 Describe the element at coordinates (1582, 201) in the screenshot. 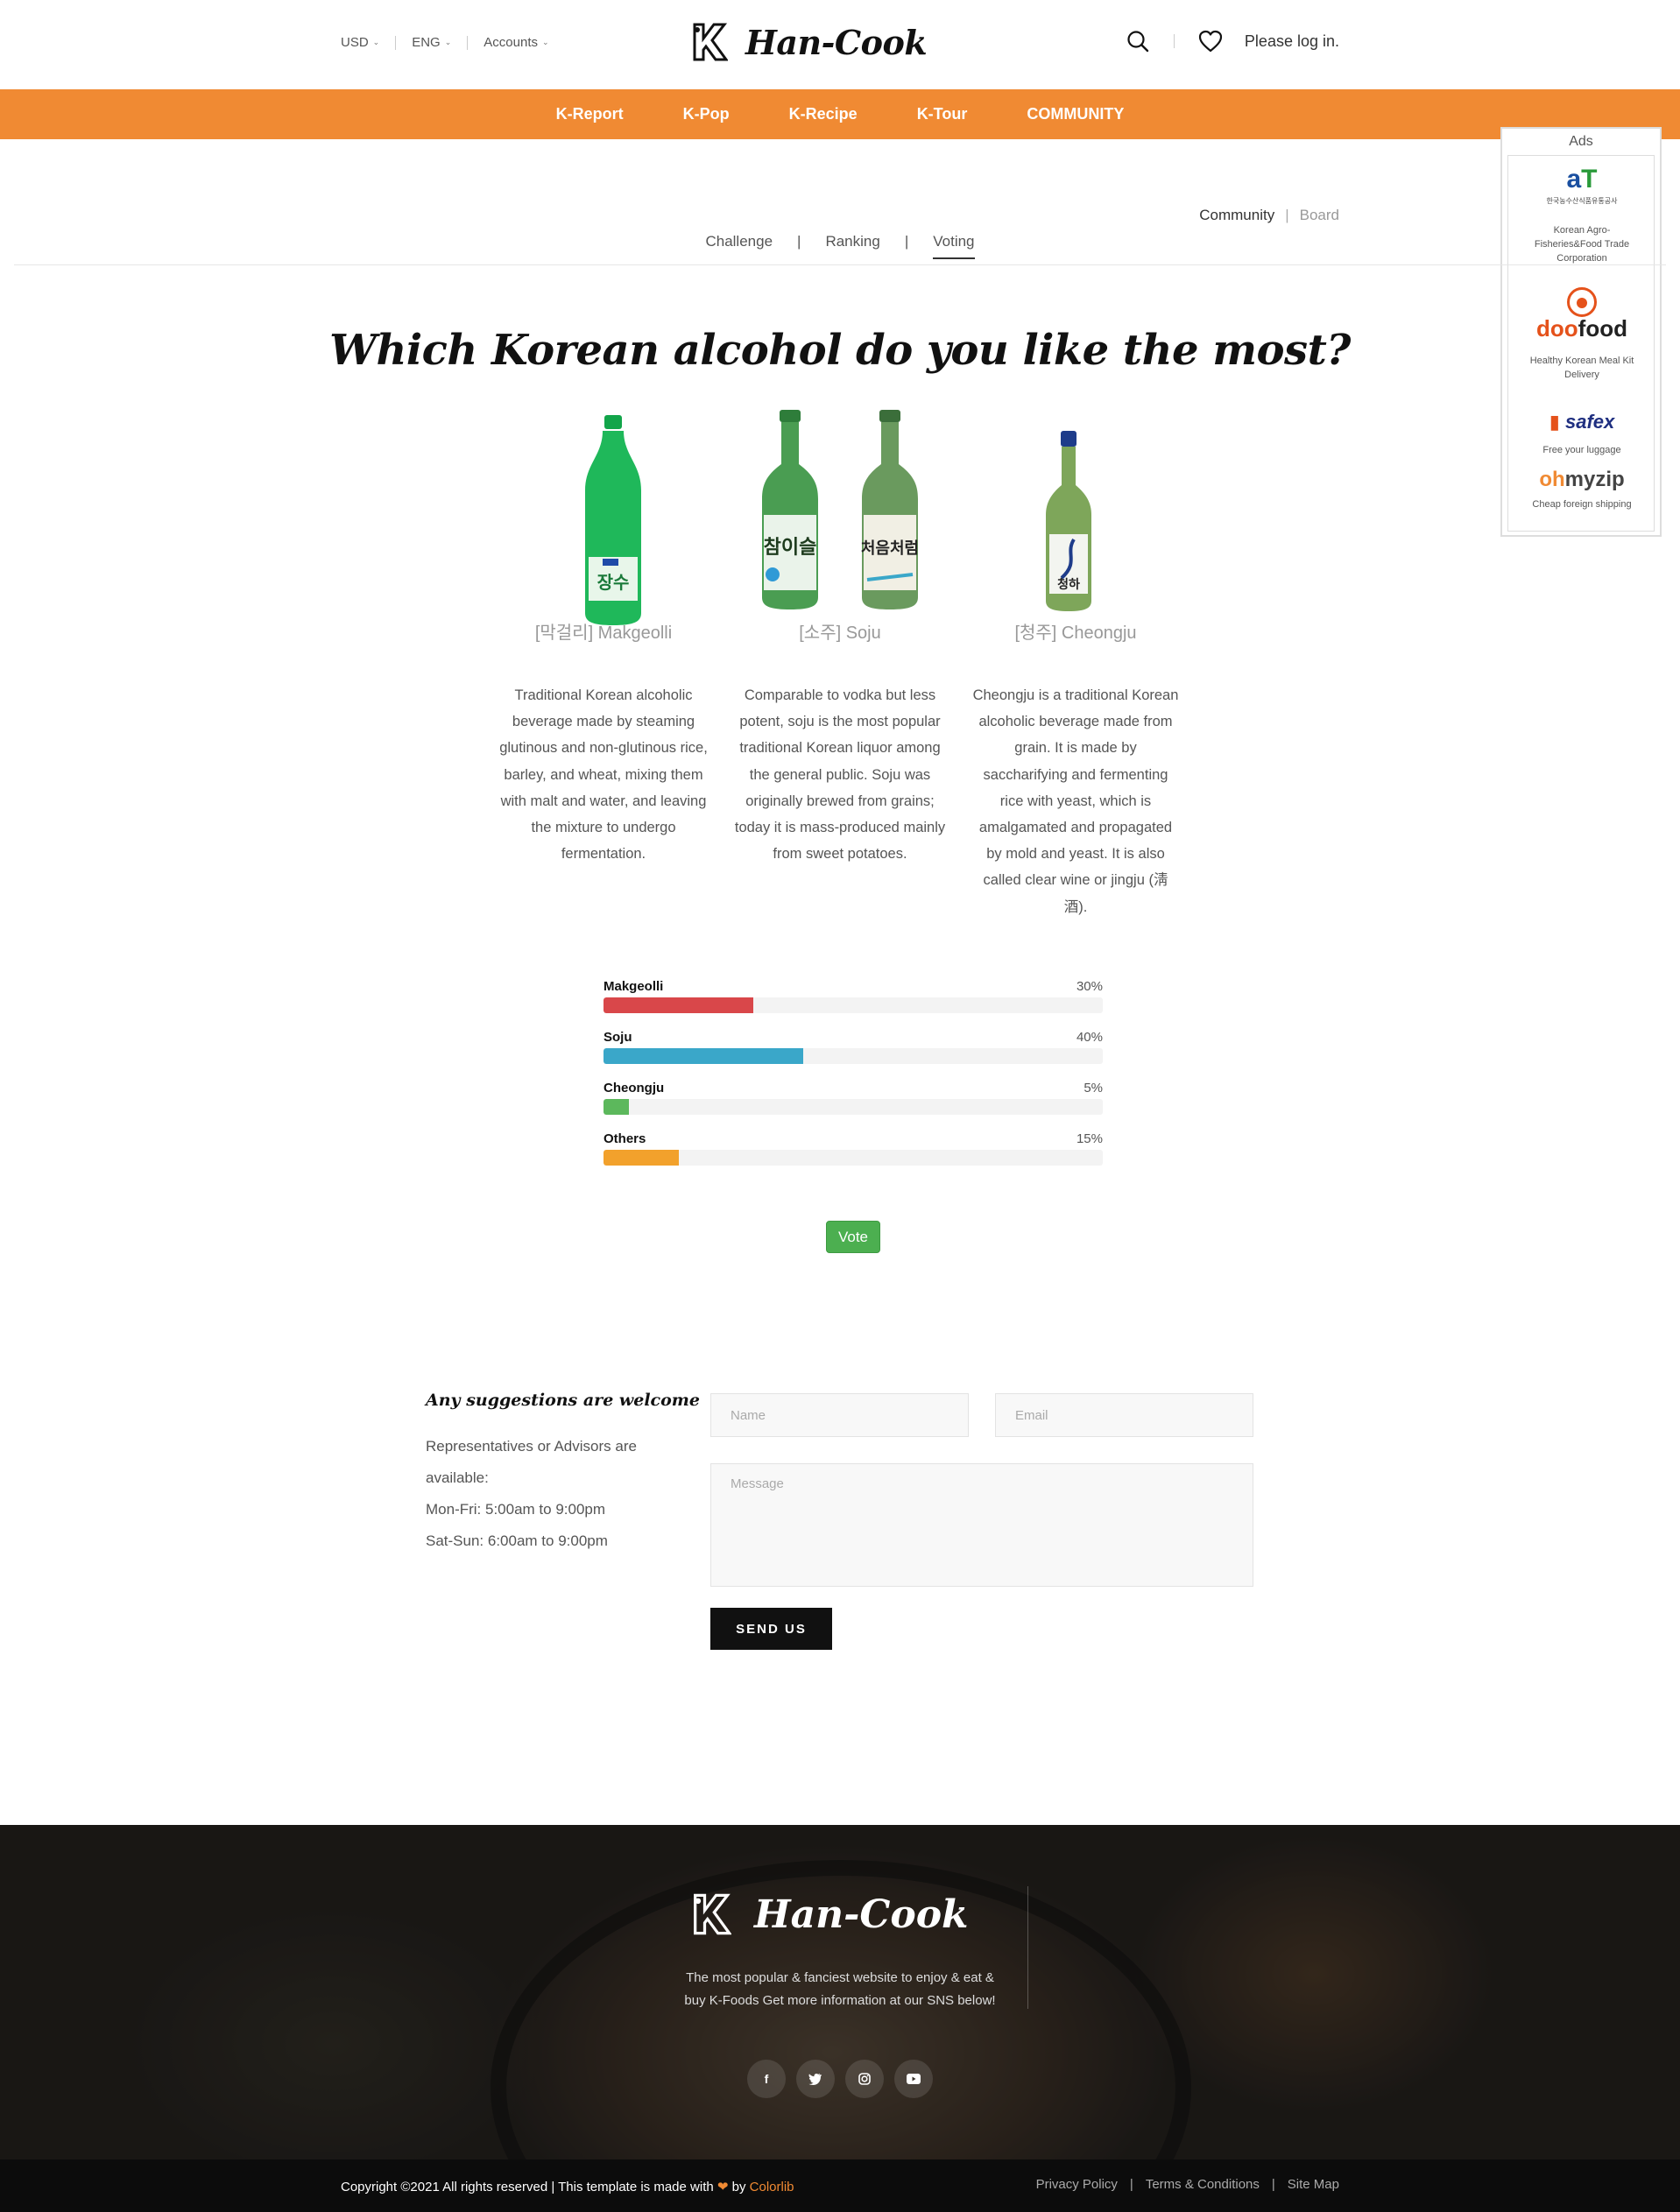

I see `ad-sub-text: 한국농수산식품유통공사` at that location.